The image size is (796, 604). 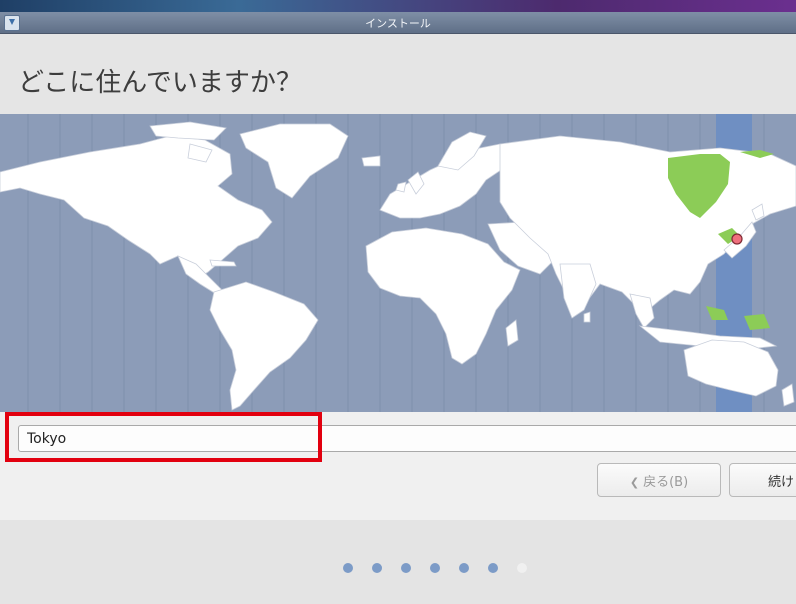 I want to click on continue-button-label: 続け, so click(x=781, y=482).